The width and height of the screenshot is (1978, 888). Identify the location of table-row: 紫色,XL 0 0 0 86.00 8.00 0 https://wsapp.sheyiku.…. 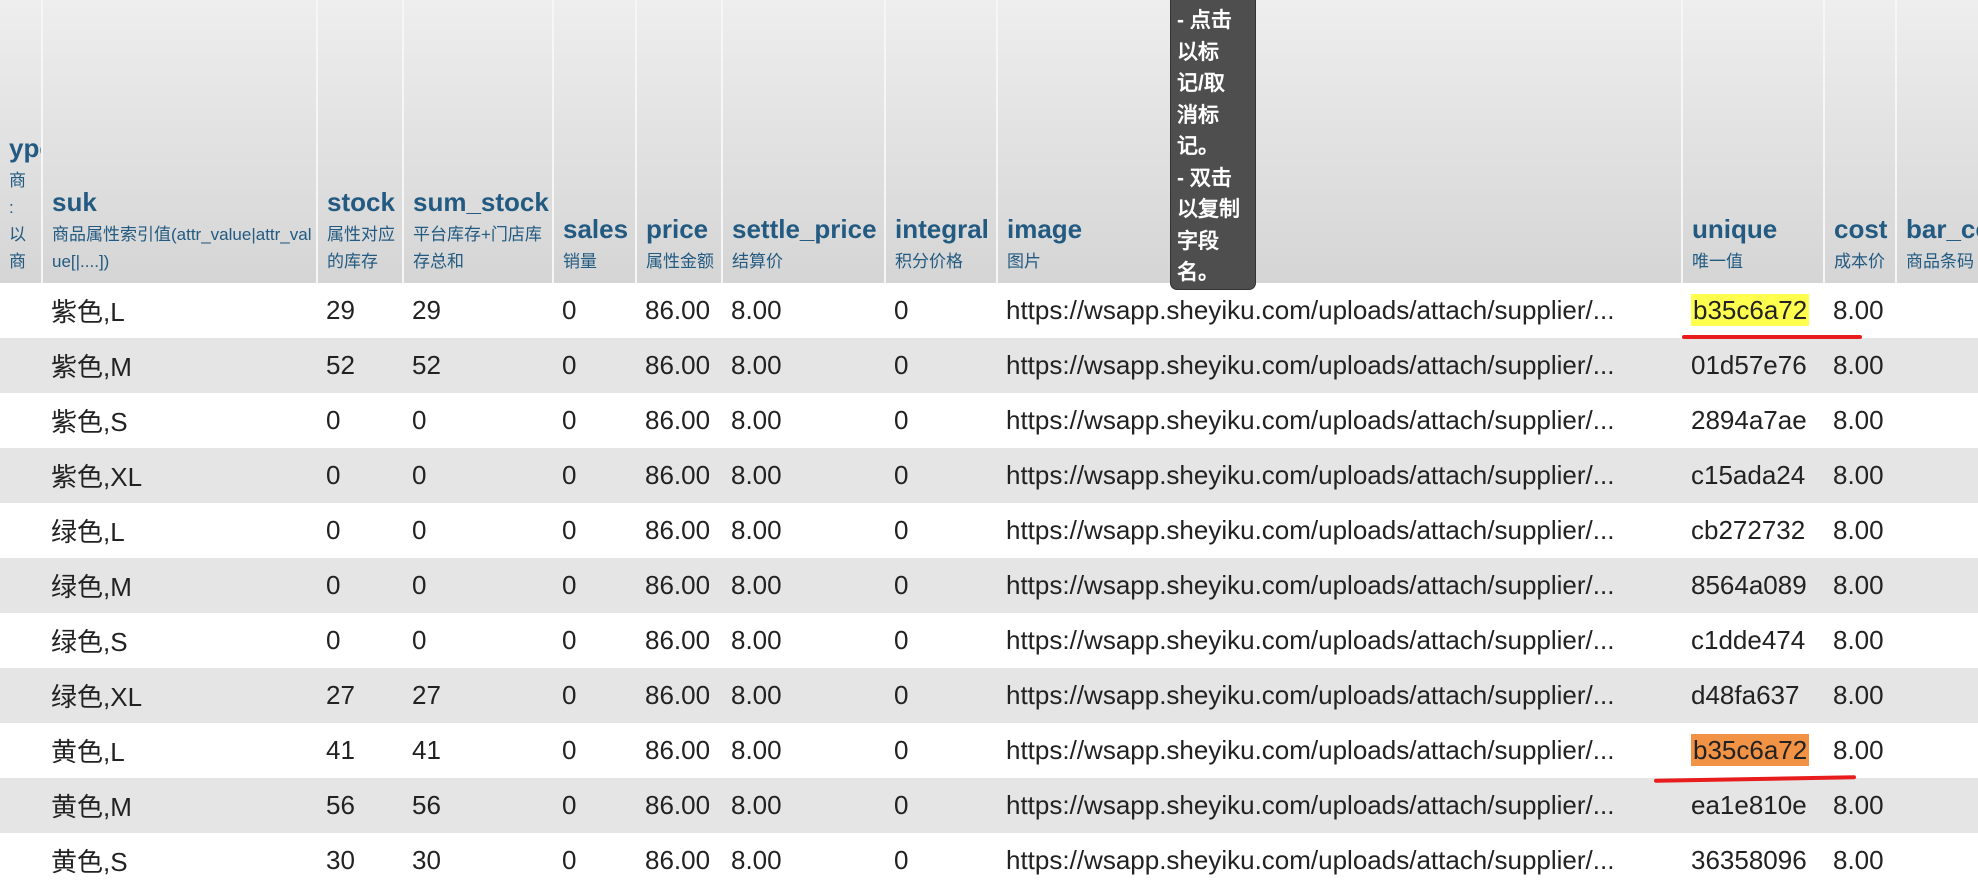
(989, 475).